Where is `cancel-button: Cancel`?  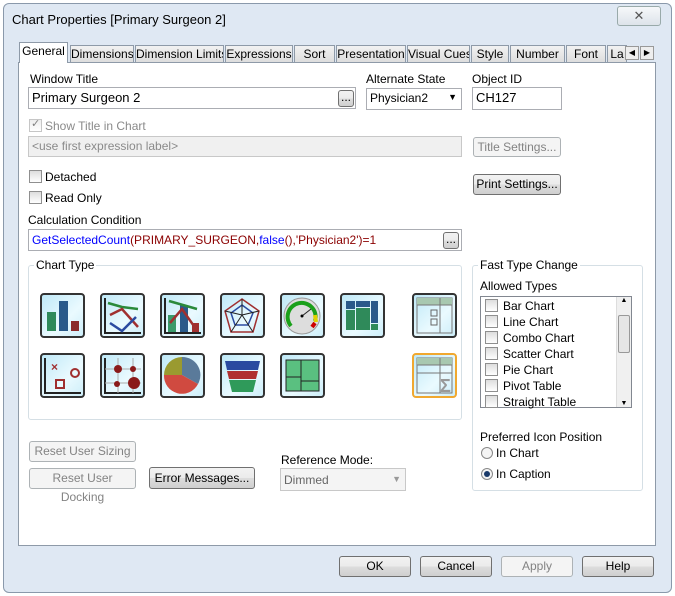 cancel-button: Cancel is located at coordinates (456, 566).